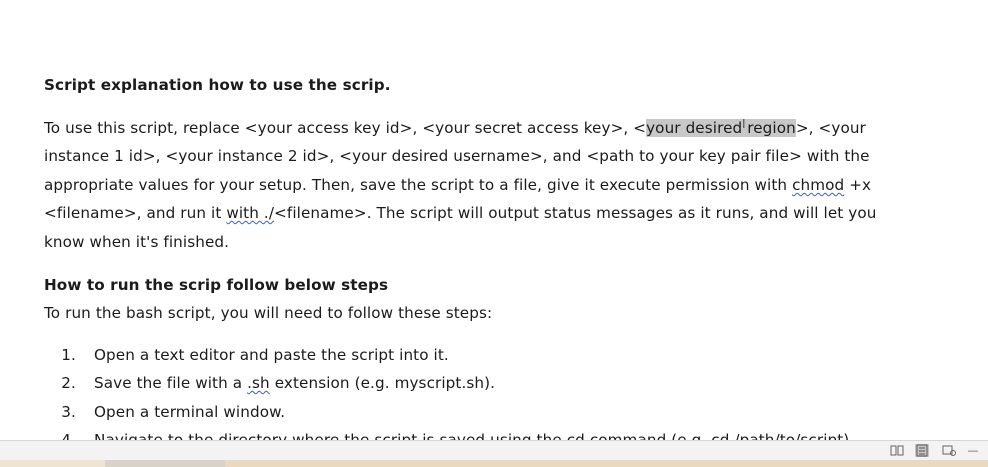 The image size is (988, 467). Describe the element at coordinates (640, 128) in the screenshot. I see `text-run: <` at that location.